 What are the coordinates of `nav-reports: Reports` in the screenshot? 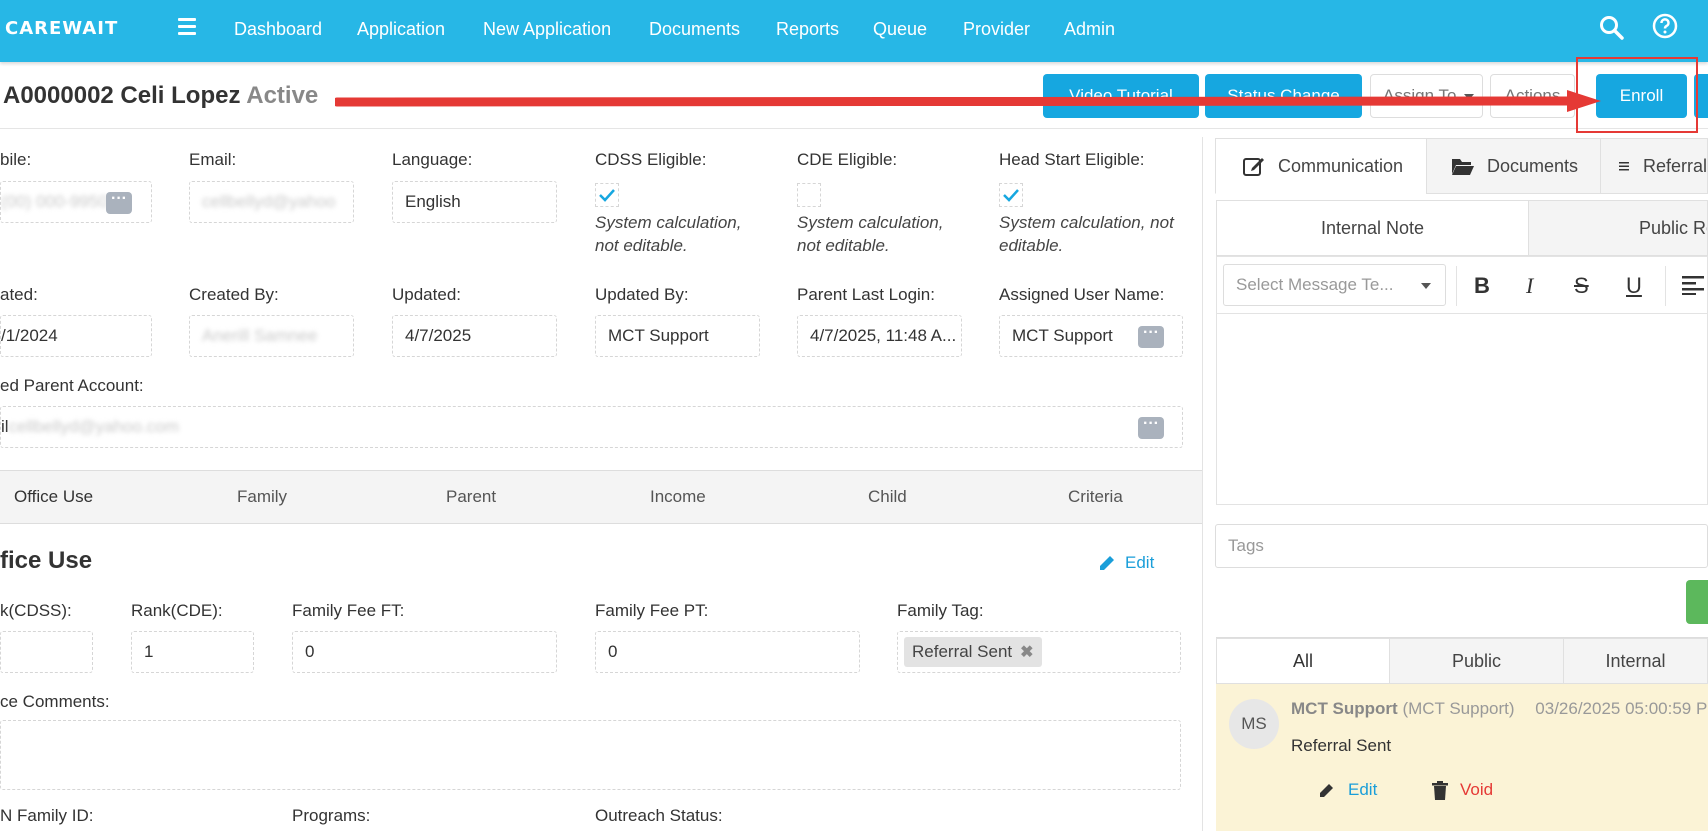 It's located at (807, 29).